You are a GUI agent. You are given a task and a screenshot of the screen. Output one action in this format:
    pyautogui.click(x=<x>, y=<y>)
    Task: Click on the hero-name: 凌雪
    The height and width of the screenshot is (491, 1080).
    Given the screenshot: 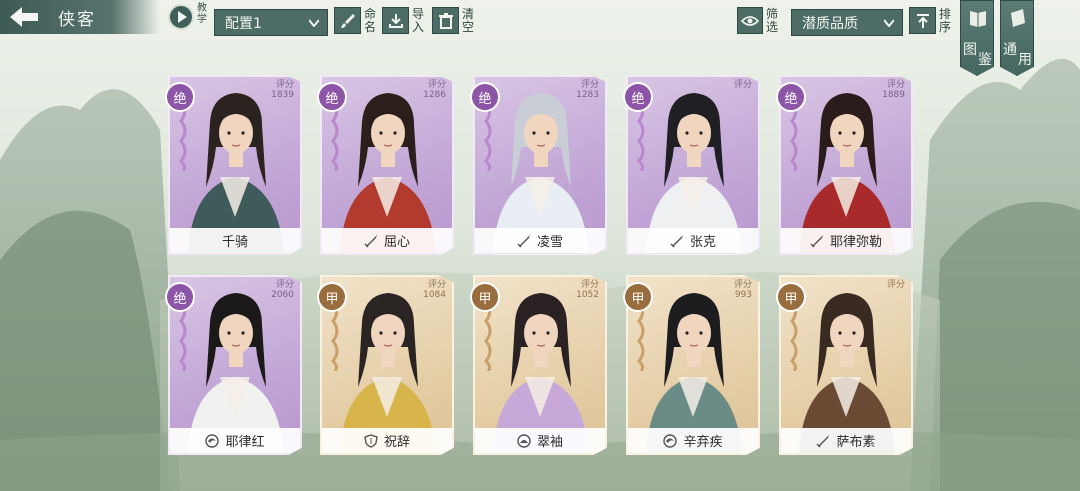 What is the action you would take?
    pyautogui.click(x=549, y=242)
    